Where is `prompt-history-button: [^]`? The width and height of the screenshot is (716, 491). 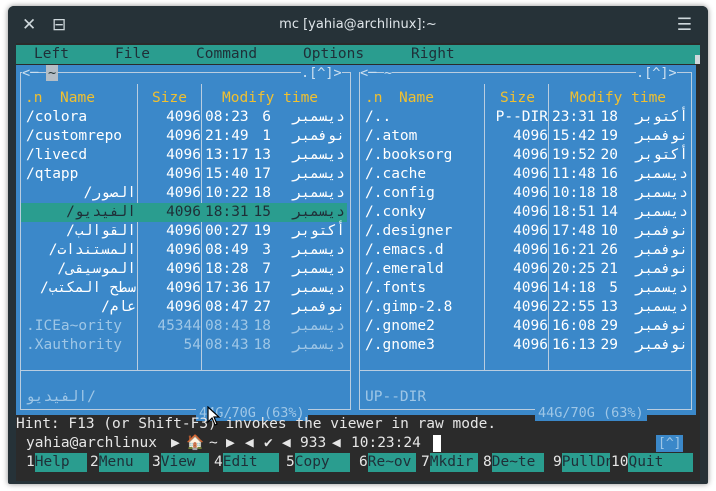 prompt-history-button: [^] is located at coordinates (670, 443).